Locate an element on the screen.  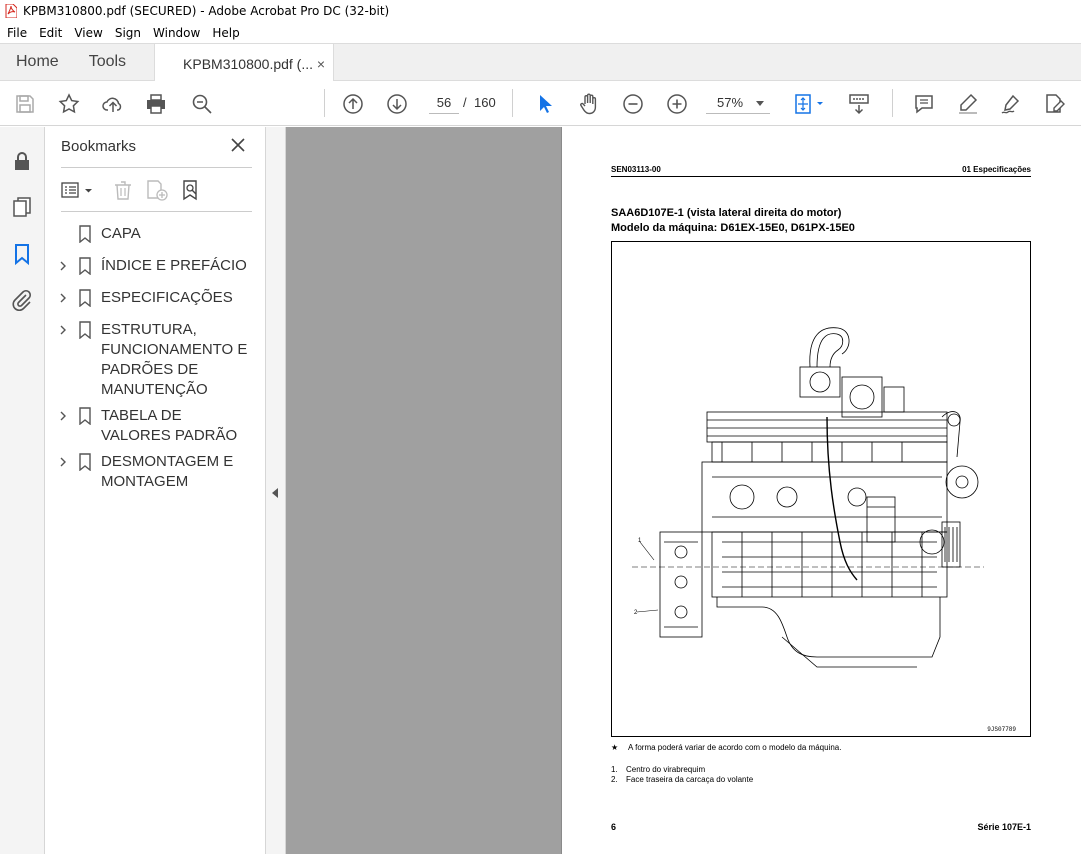
panel-collapse-handle is located at coordinates (276, 490).